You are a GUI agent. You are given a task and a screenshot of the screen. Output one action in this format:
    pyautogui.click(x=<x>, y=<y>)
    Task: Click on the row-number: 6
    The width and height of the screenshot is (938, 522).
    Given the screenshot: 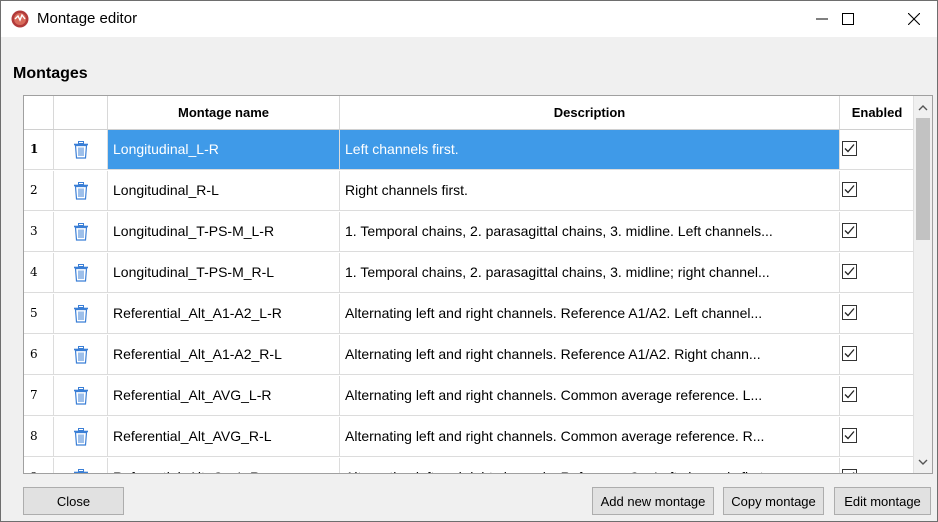 What is the action you would take?
    pyautogui.click(x=39, y=354)
    